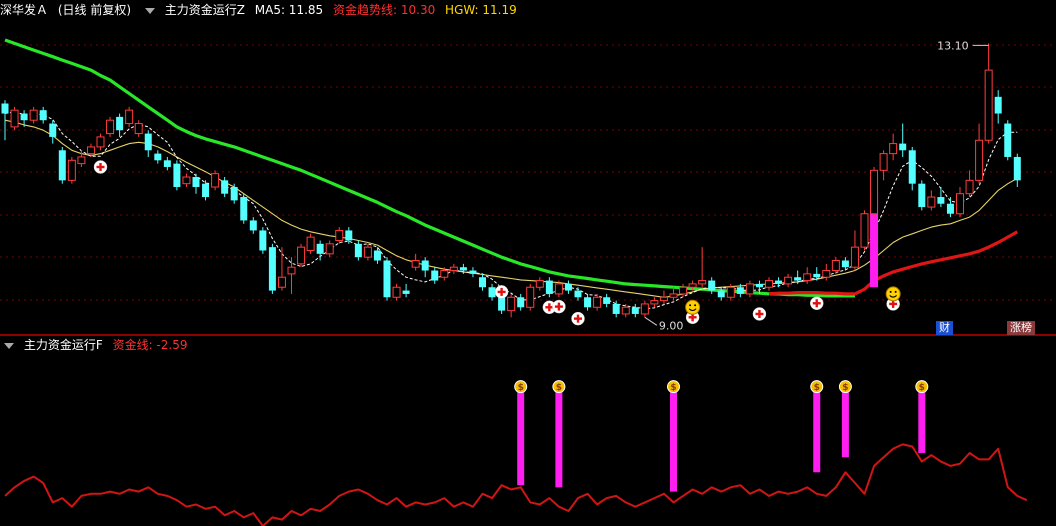  What do you see at coordinates (384, 10) in the screenshot?
I see `trend-value: 资金趋势线: 10.30` at bounding box center [384, 10].